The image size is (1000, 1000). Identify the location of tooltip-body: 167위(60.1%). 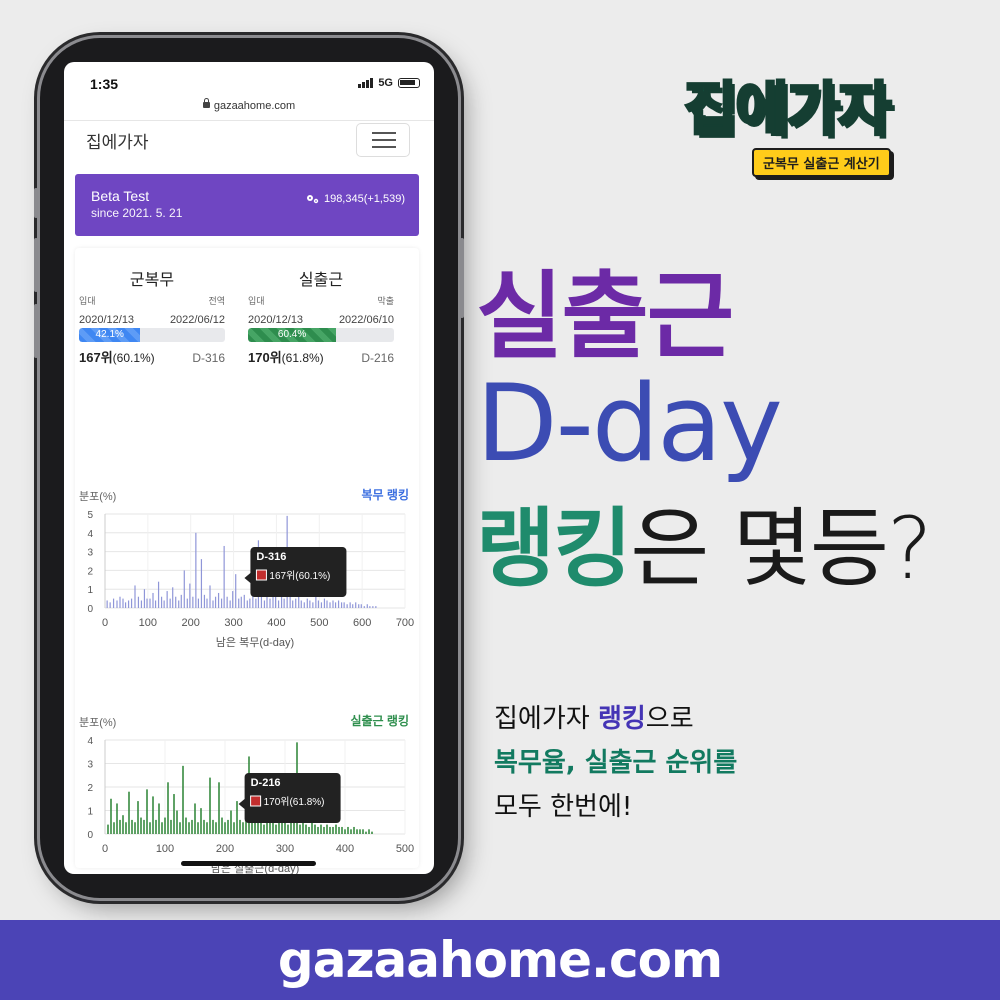
(299, 575).